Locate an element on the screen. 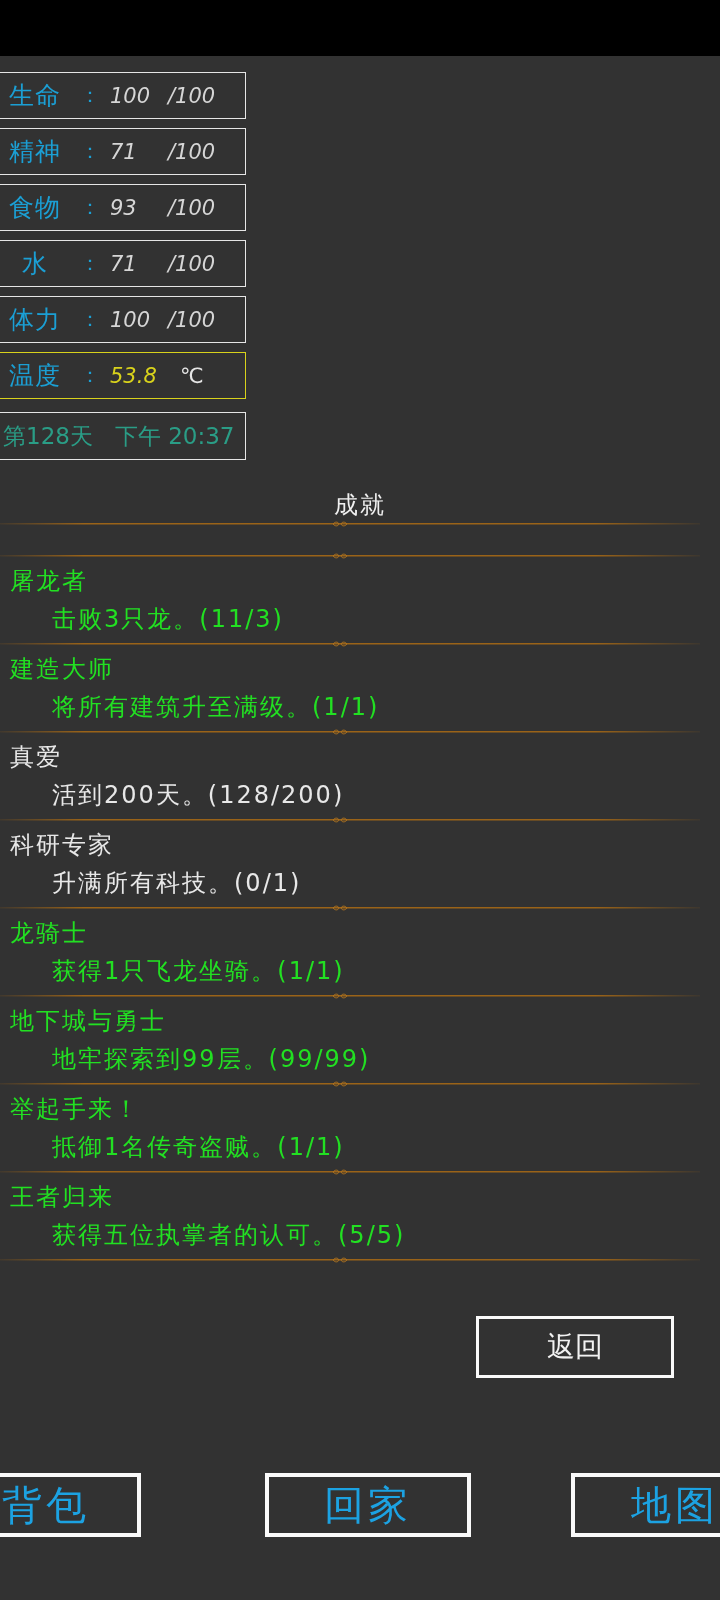 The width and height of the screenshot is (720, 1600). achievement-description: 地牢探索到99层。(99/99) is located at coordinates (211, 1059).